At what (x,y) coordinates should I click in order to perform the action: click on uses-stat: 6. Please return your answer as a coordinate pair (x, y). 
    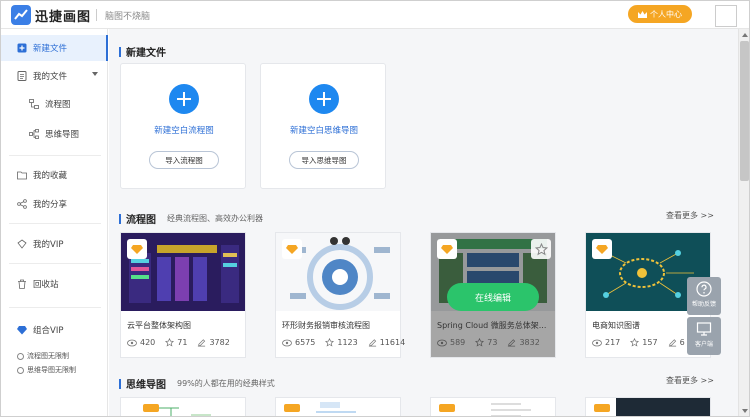
    Looking at the image, I should click on (676, 342).